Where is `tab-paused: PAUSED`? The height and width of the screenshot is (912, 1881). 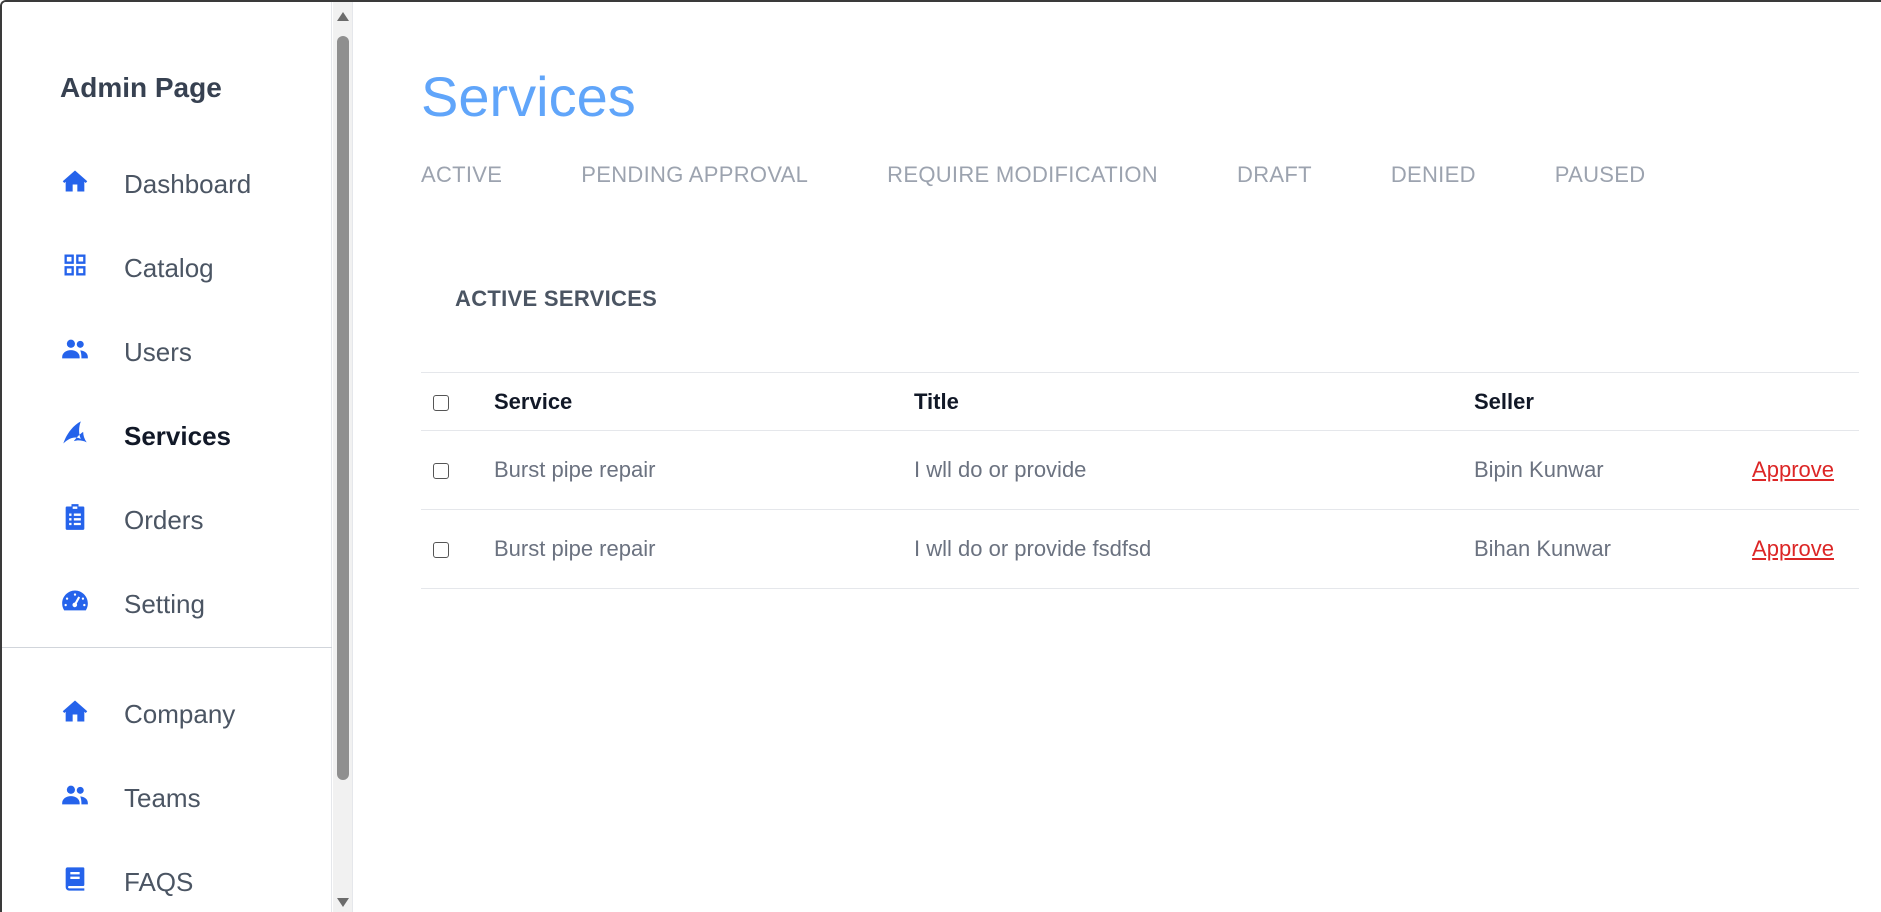 tab-paused: PAUSED is located at coordinates (1600, 175).